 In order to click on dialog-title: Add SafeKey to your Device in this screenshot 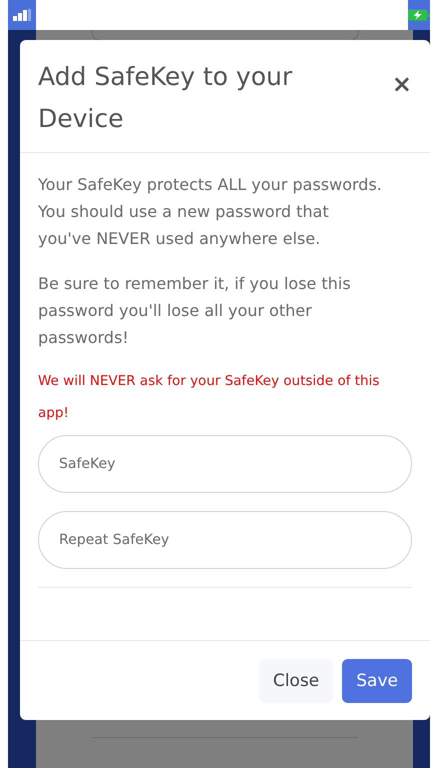, I will do `click(166, 98)`.